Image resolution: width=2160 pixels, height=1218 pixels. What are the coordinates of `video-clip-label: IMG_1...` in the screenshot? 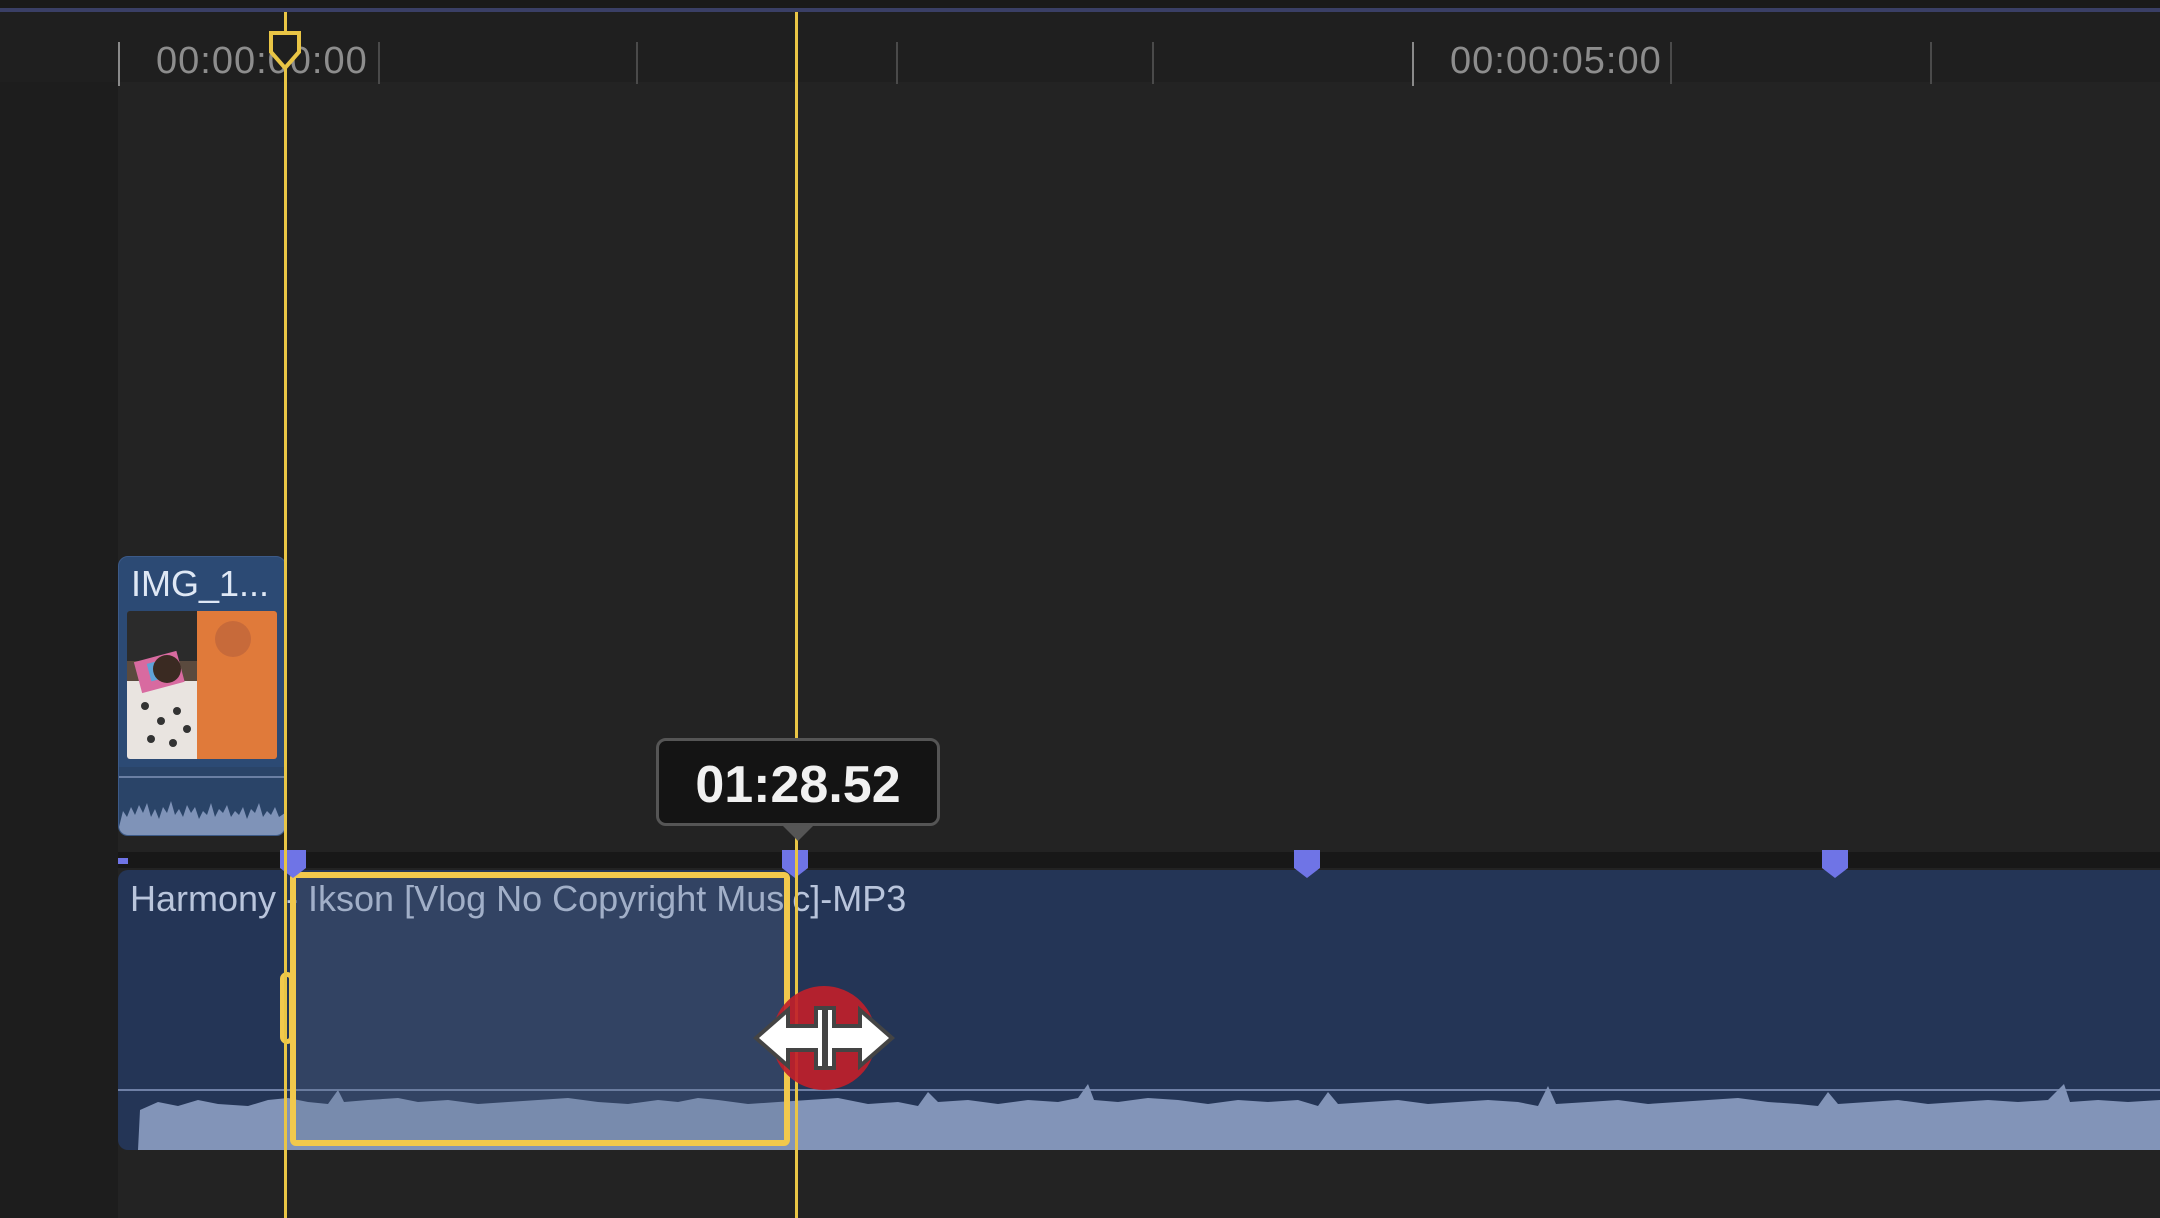 It's located at (200, 583).